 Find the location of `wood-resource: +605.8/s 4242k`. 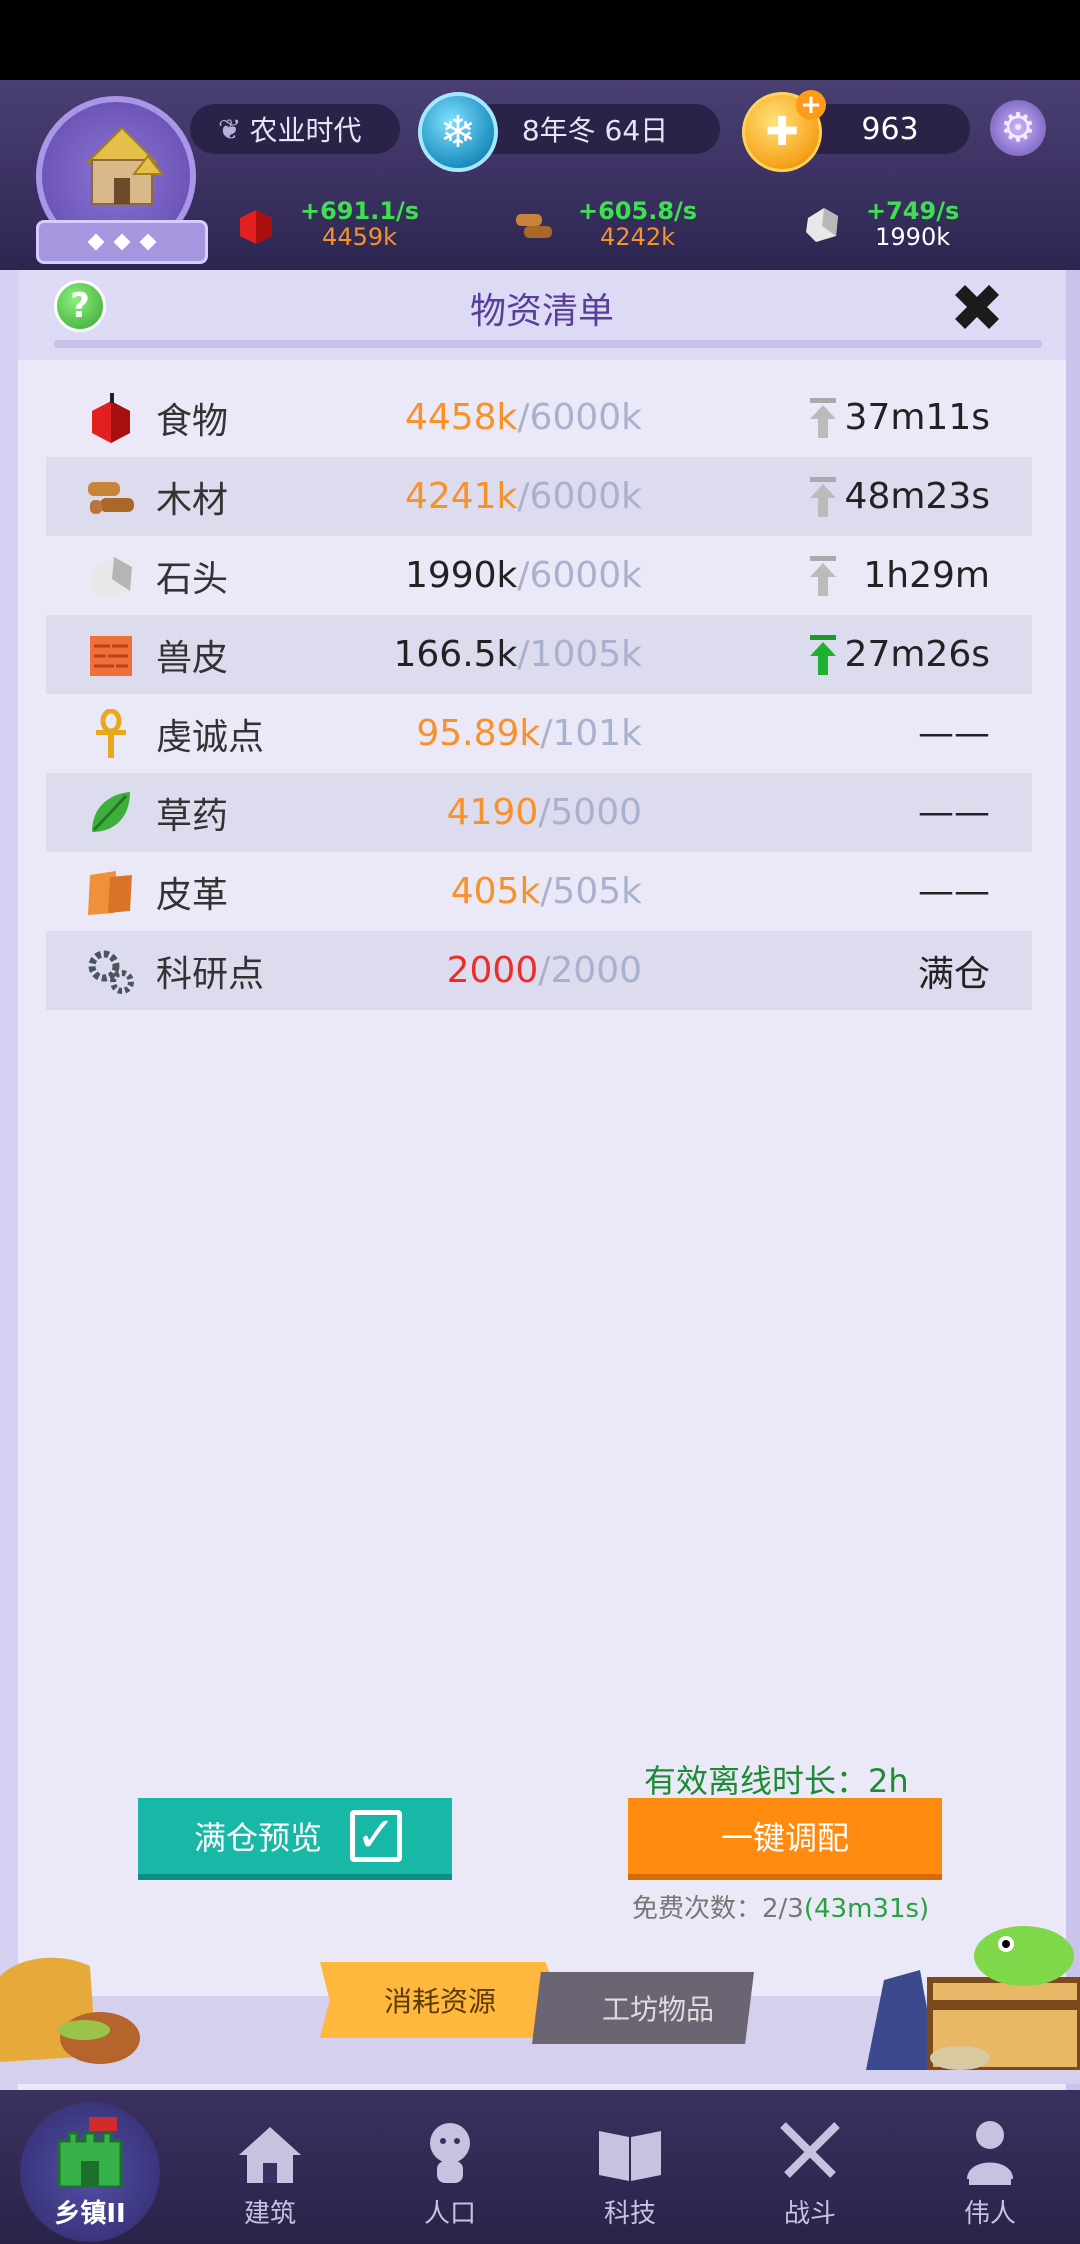

wood-resource: +605.8/s 4242k is located at coordinates (605, 224).